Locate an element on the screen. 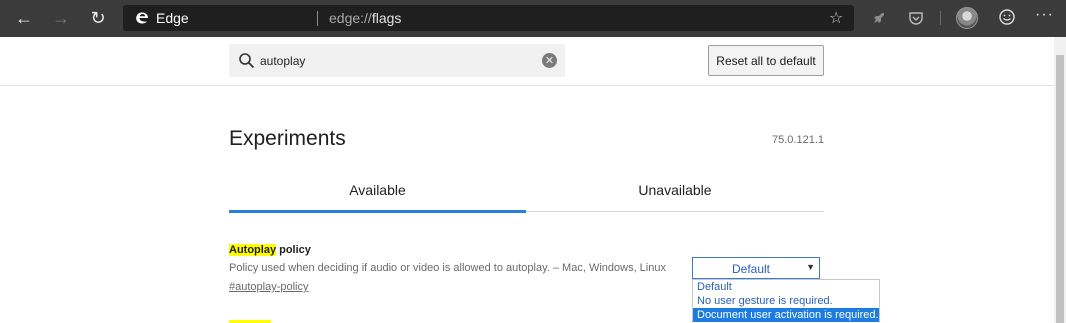  profile-avatar is located at coordinates (967, 18).